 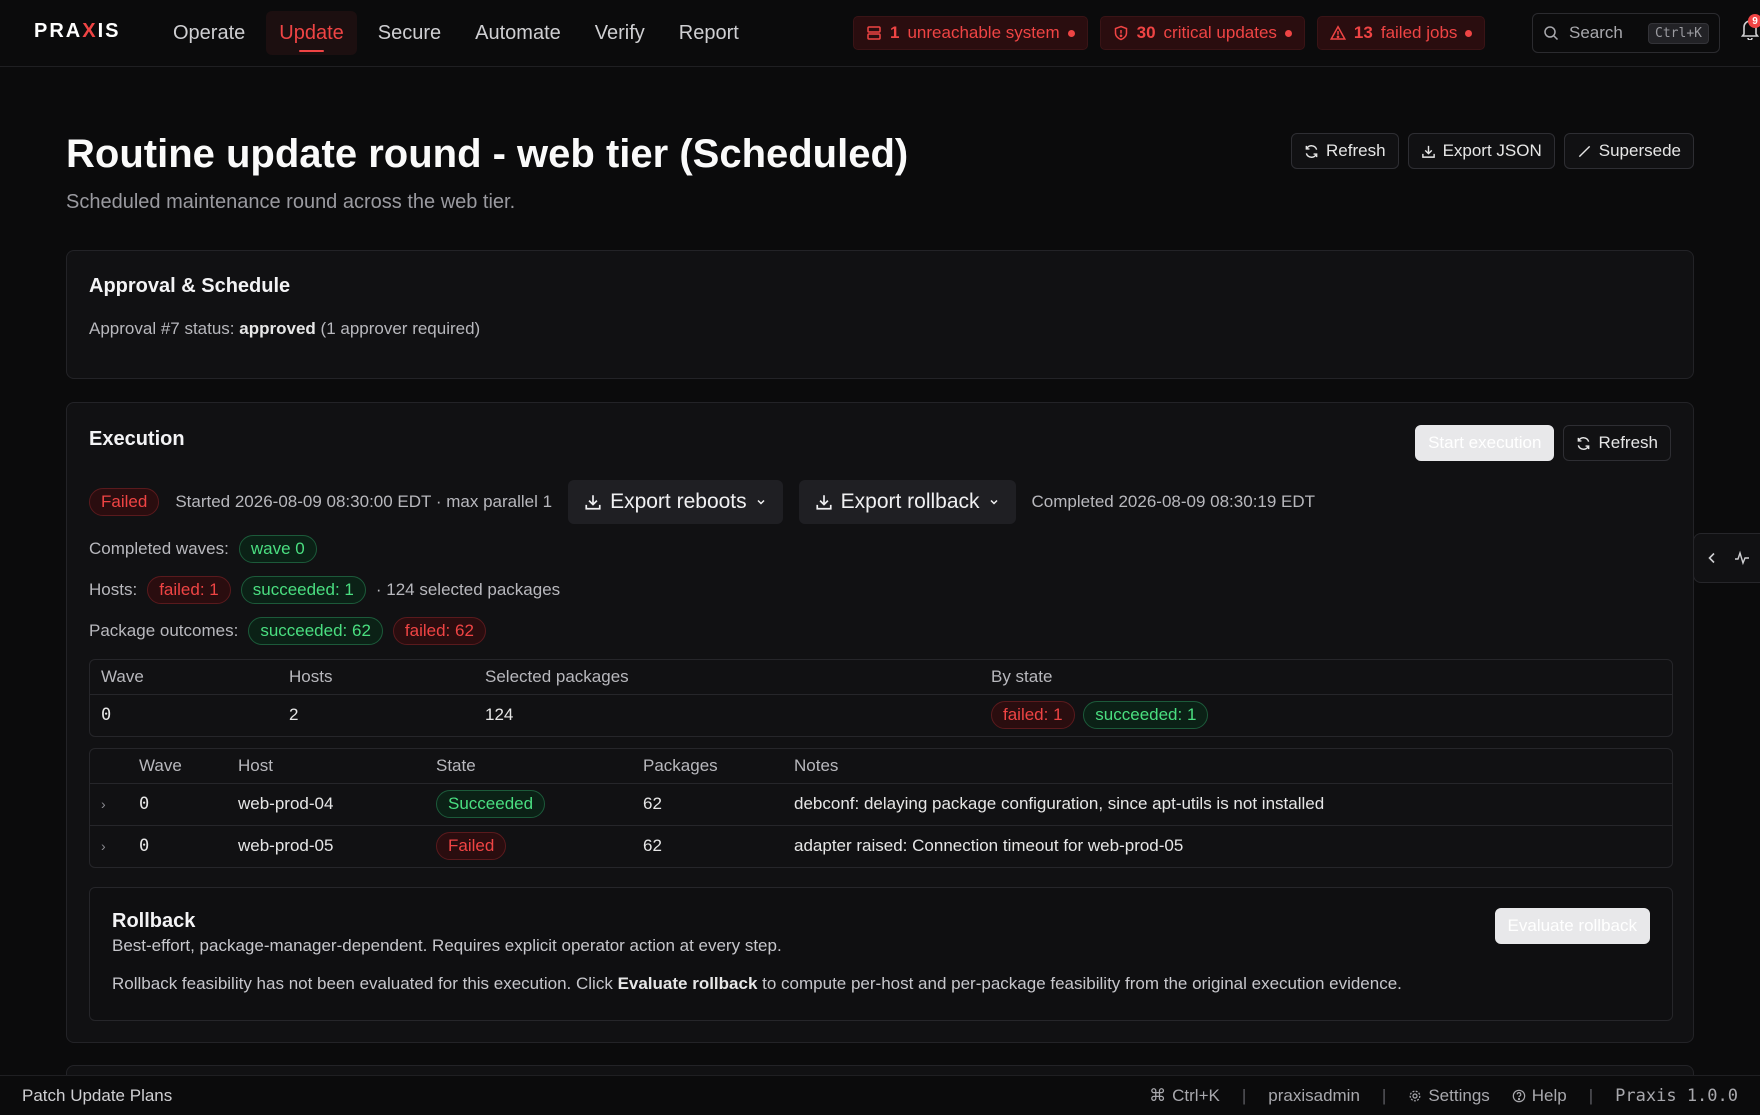 I want to click on refresh-icon, so click(x=1584, y=443).